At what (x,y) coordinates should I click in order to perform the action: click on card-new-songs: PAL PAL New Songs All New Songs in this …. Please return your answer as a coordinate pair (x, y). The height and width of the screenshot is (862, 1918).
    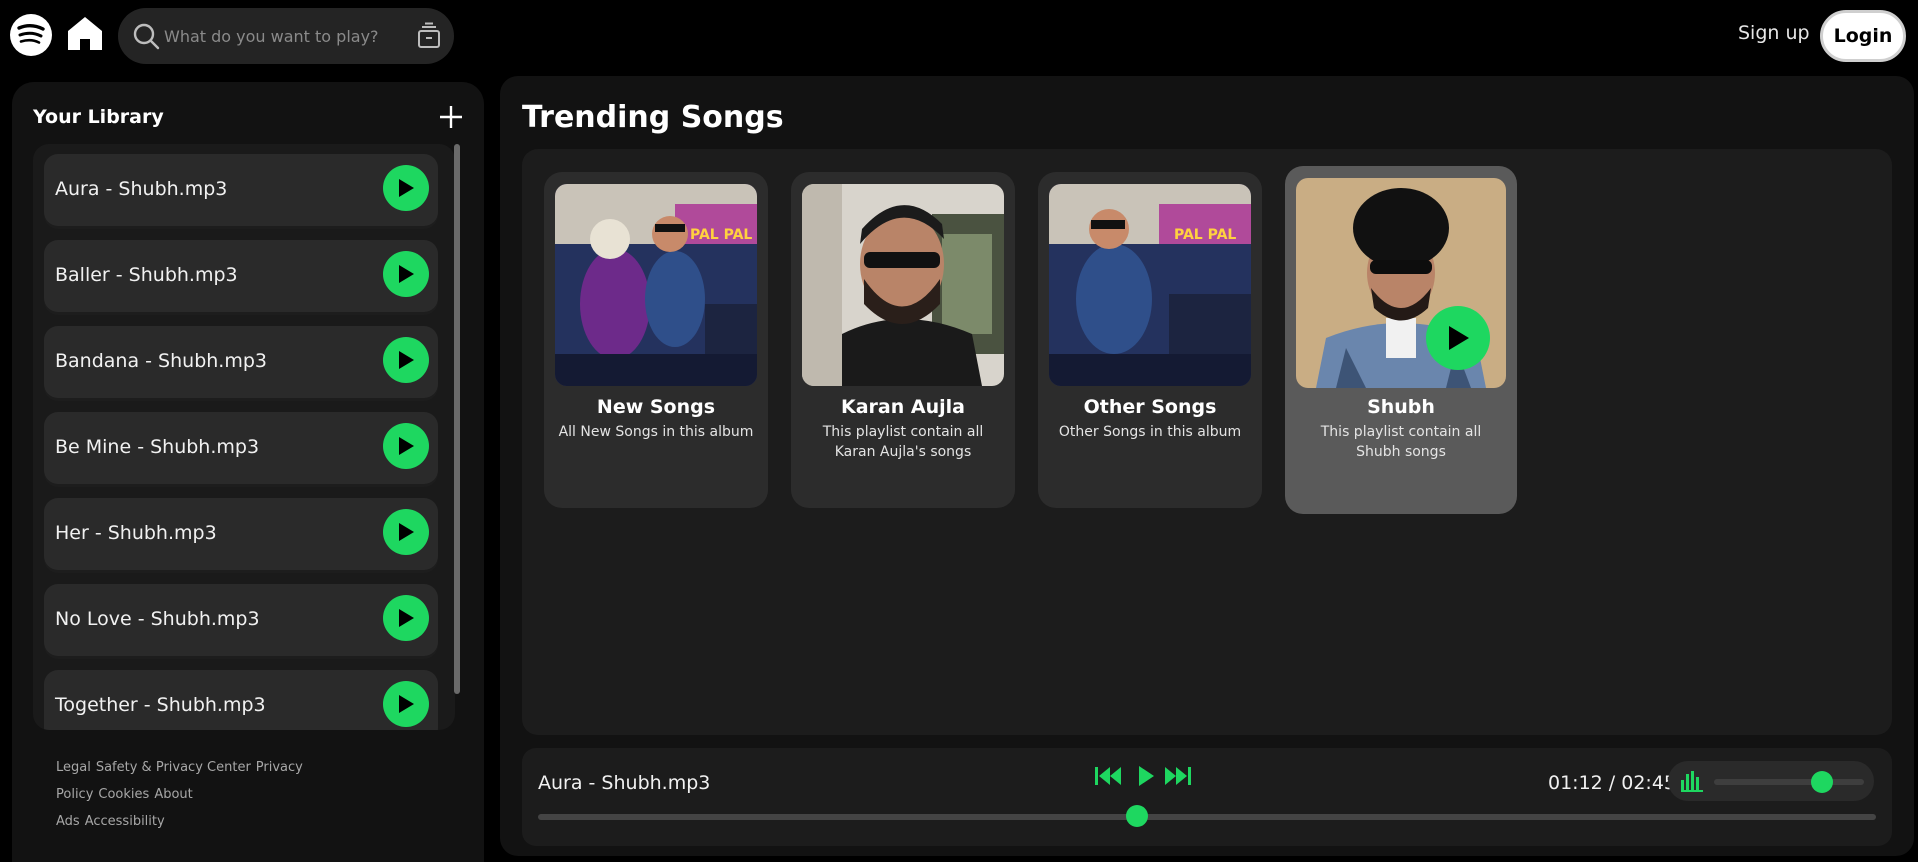
    Looking at the image, I should click on (656, 340).